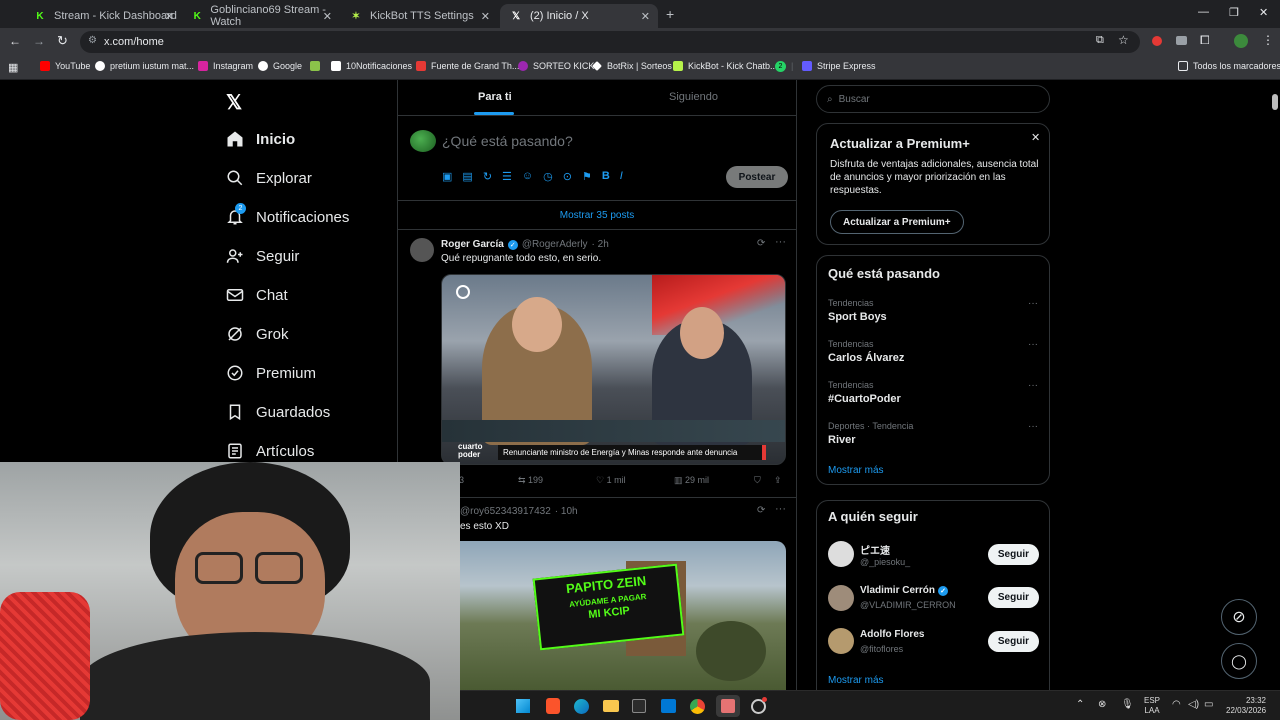 Image resolution: width=1280 pixels, height=720 pixels. Describe the element at coordinates (606, 176) in the screenshot. I see `bold-icon: B` at that location.